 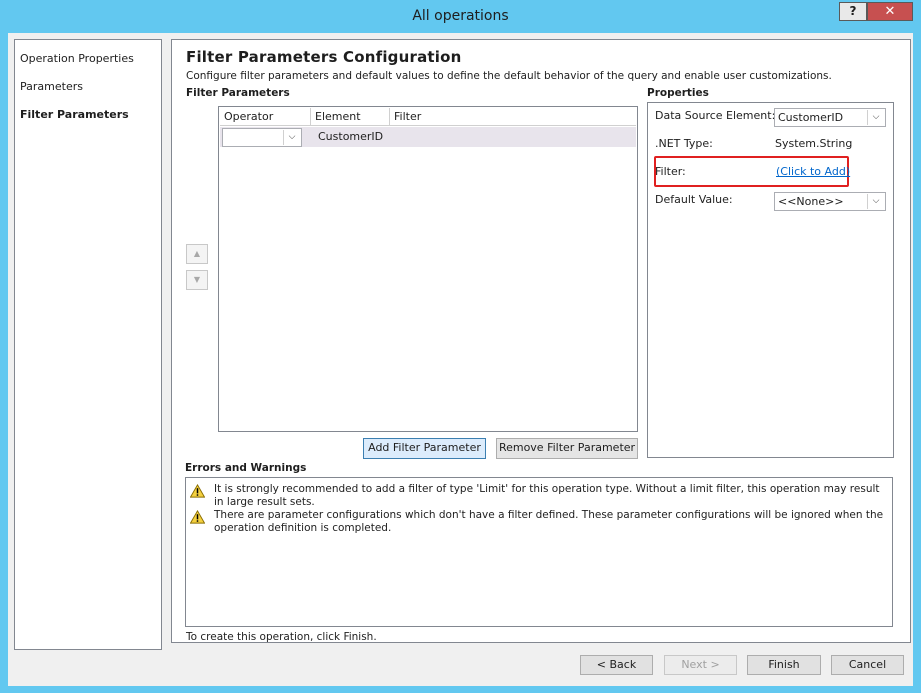 What do you see at coordinates (350, 117) in the screenshot?
I see `column-header-element: Element` at bounding box center [350, 117].